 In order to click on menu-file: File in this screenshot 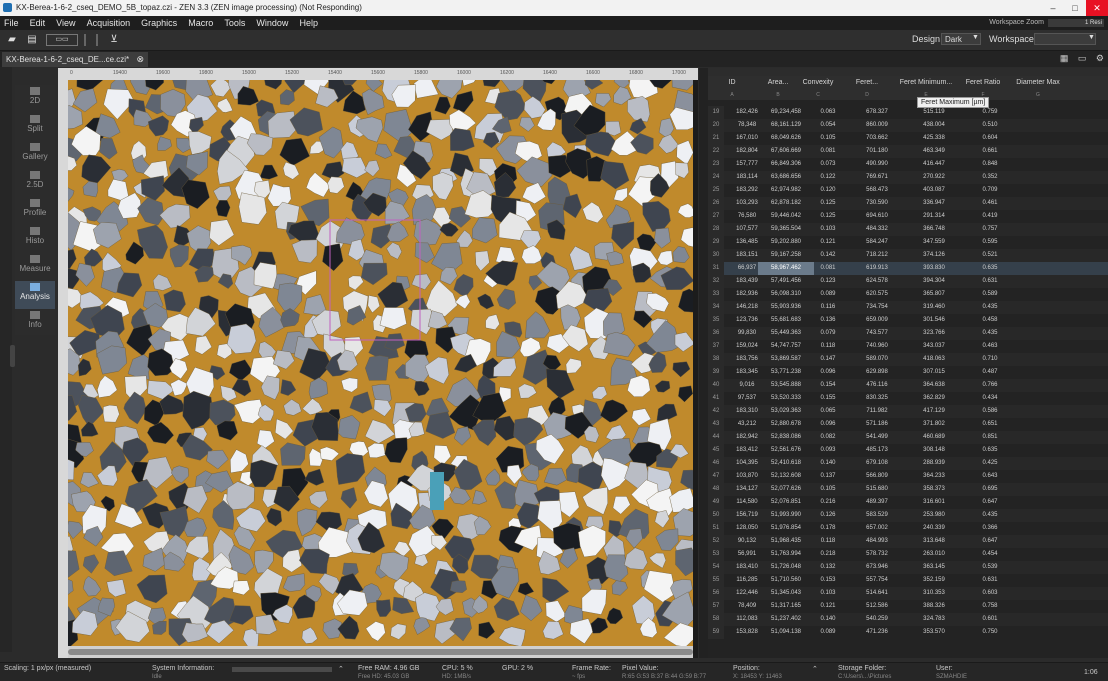, I will do `click(11, 23)`.